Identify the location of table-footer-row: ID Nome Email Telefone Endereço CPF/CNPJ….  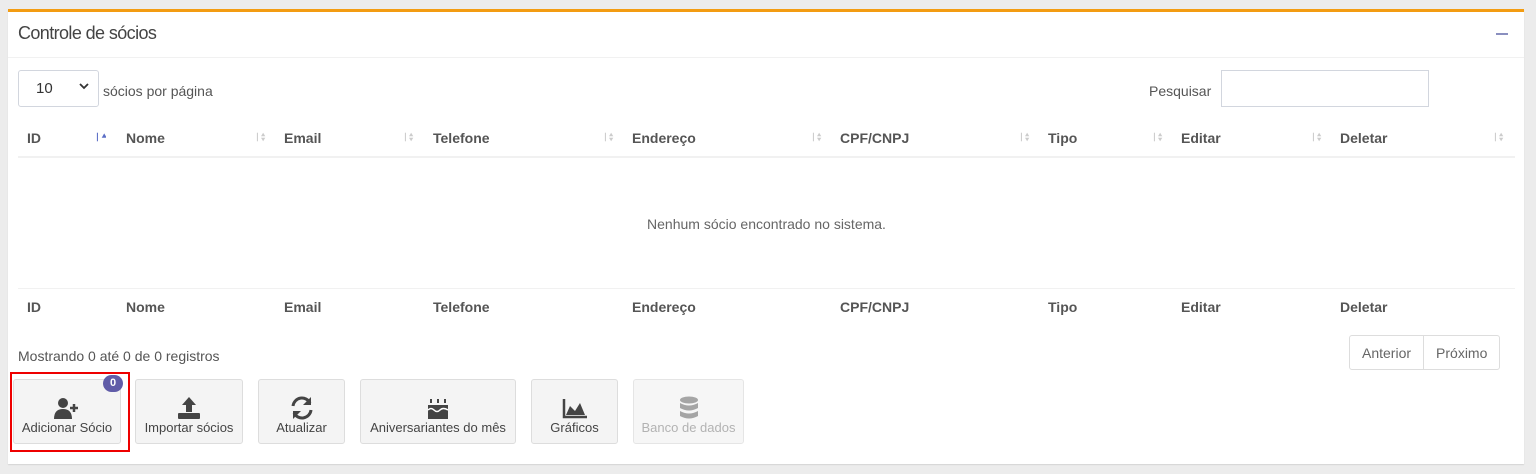
(766, 307).